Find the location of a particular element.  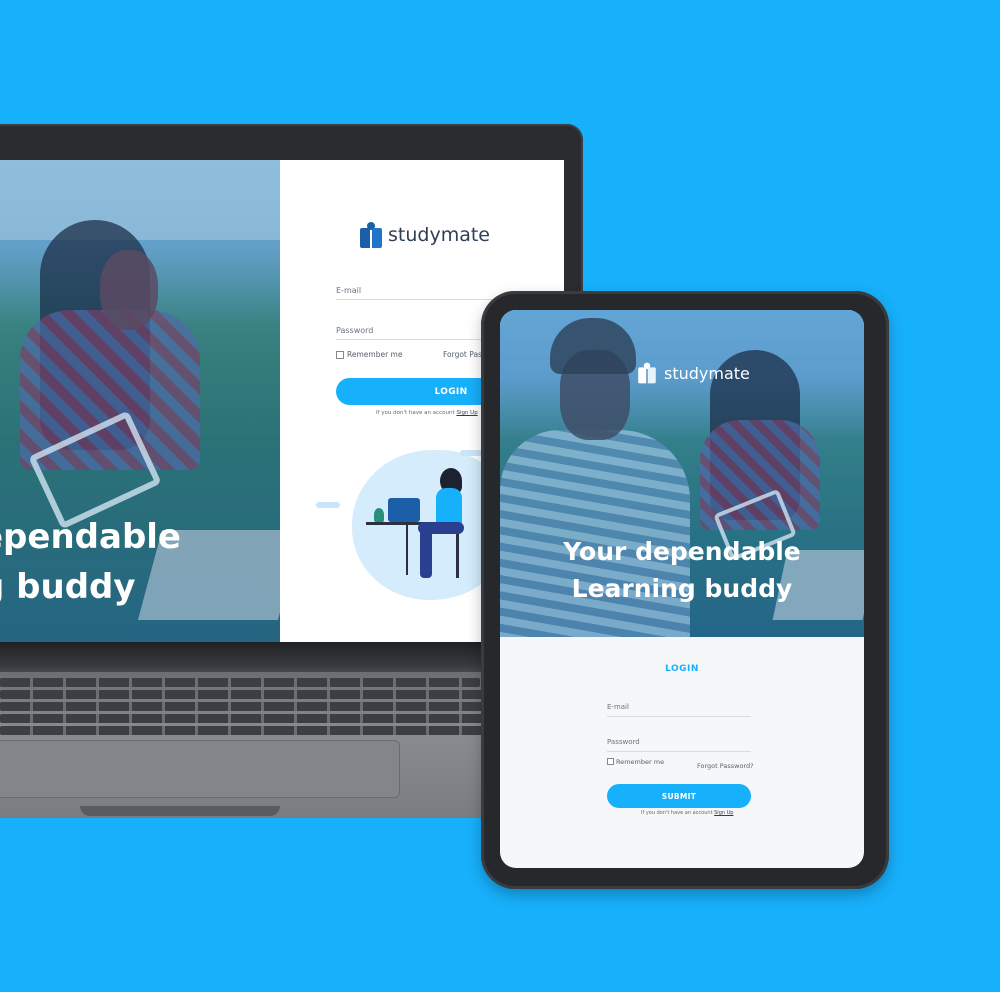

laptop-hero-image: ependable g buddy is located at coordinates (140, 401).